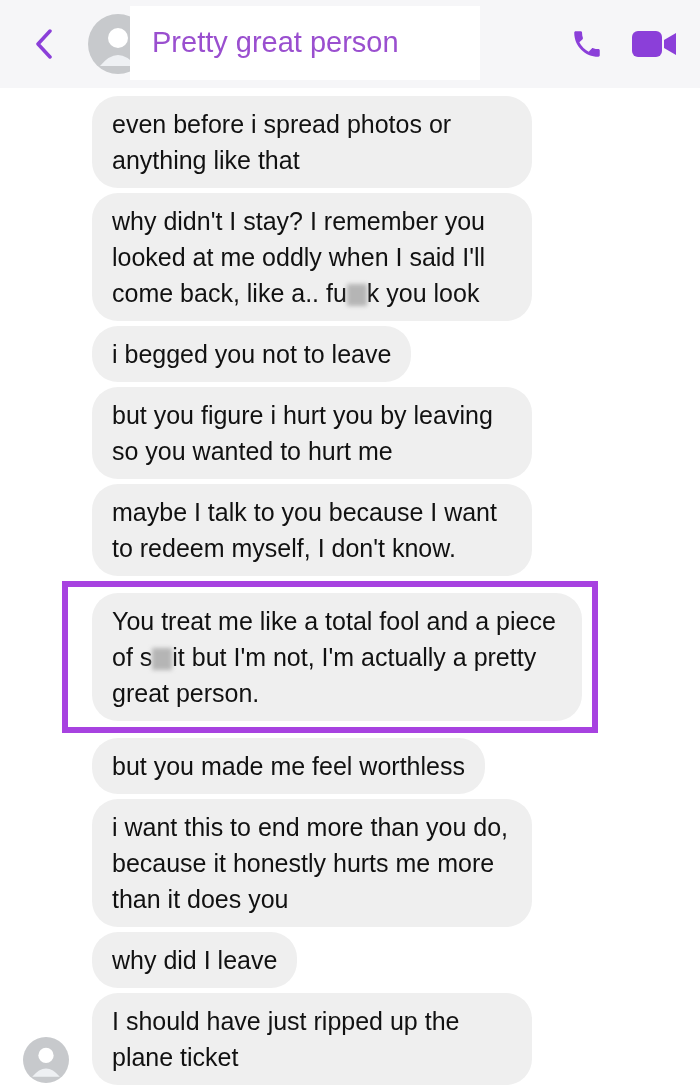 This screenshot has width=700, height=1092. What do you see at coordinates (286, 1039) in the screenshot?
I see `message-text: I should have just ripped up the plane ticket` at bounding box center [286, 1039].